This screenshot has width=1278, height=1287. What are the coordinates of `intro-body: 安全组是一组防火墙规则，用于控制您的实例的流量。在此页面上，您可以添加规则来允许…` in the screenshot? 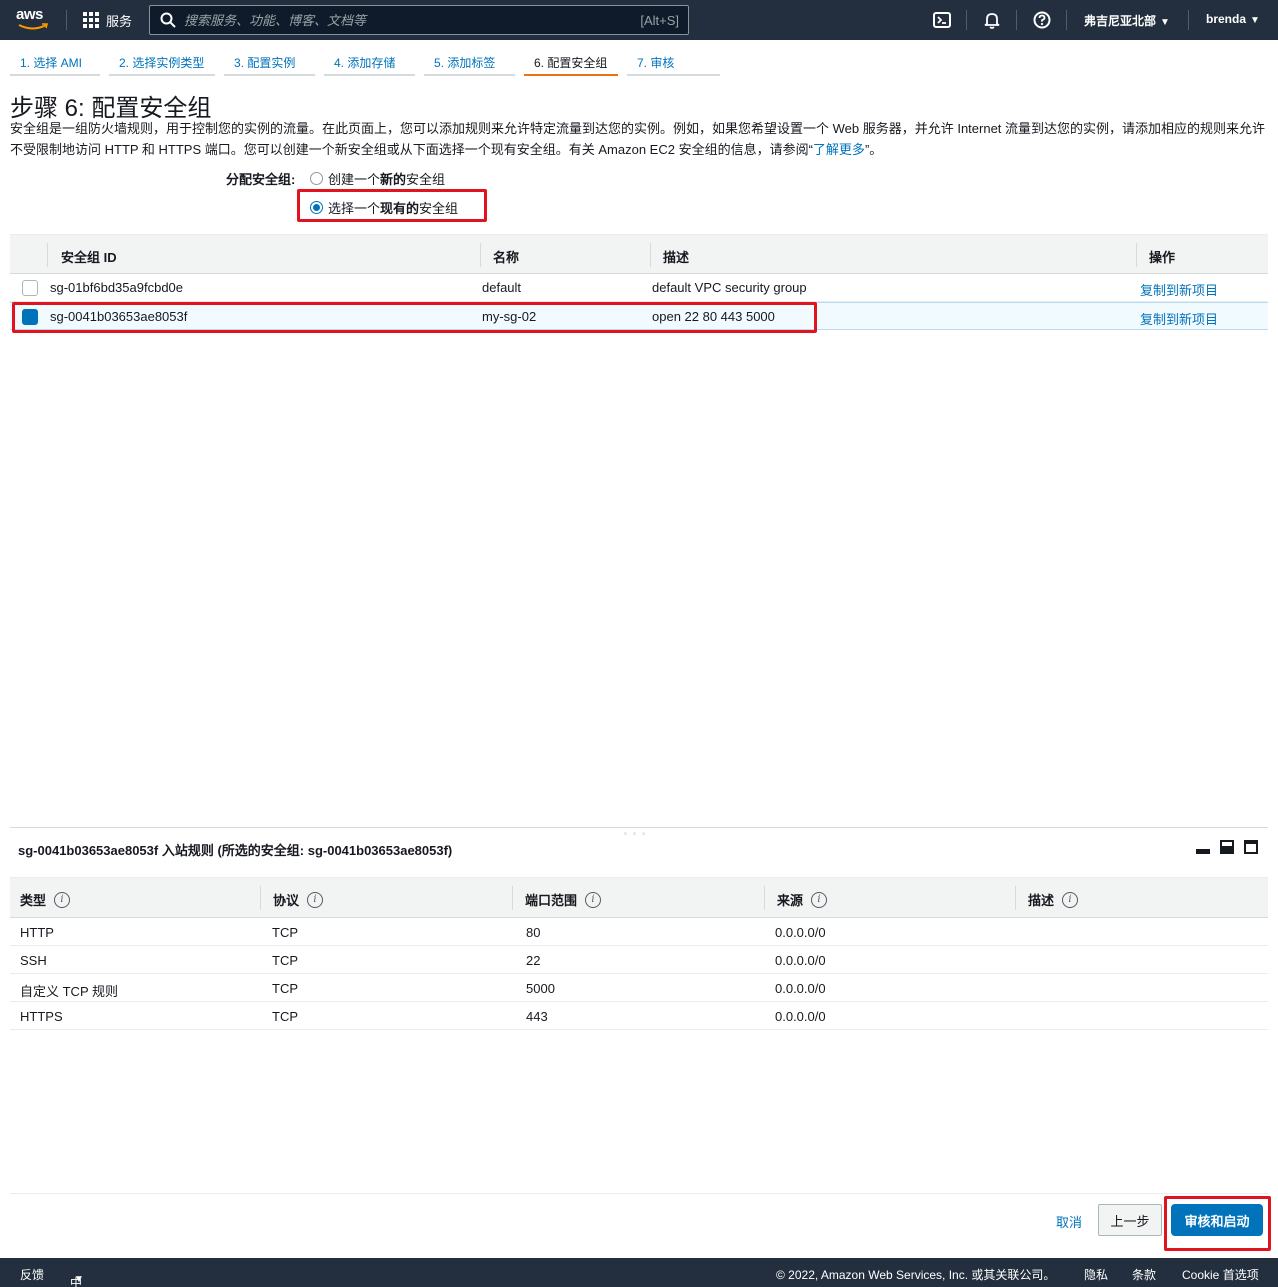 It's located at (638, 139).